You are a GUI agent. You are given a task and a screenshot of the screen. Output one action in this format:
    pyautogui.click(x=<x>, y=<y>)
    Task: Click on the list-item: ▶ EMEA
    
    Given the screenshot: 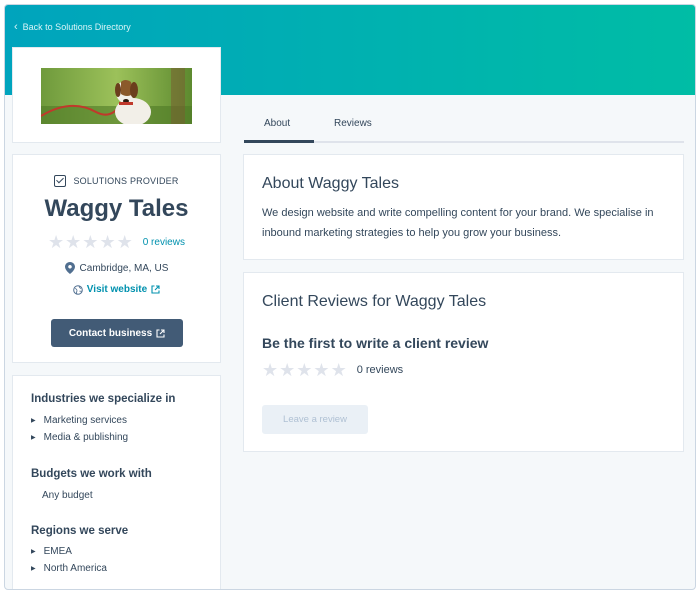 What is the action you would take?
    pyautogui.click(x=51, y=551)
    